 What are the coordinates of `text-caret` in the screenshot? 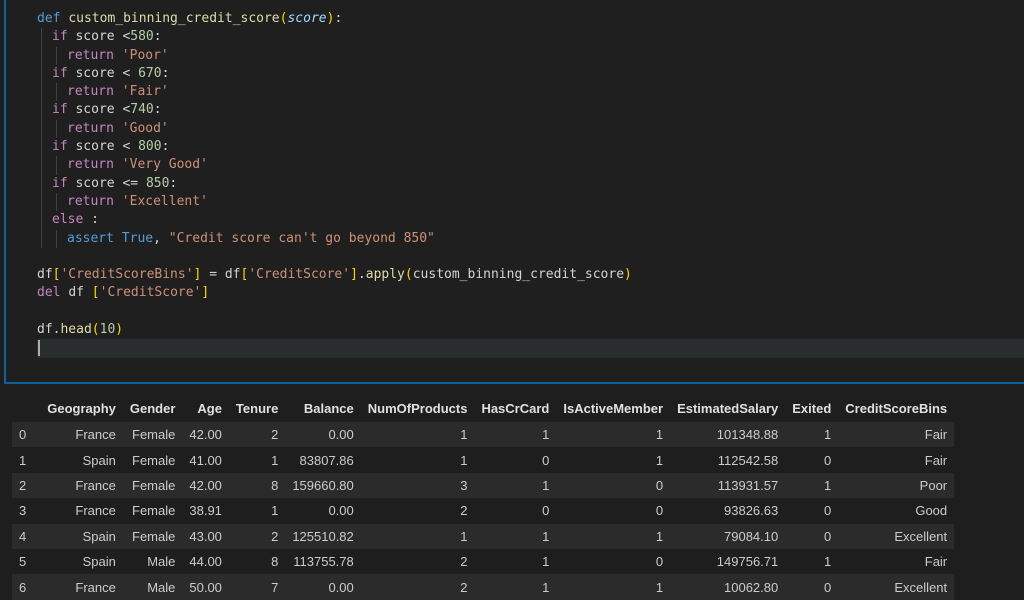 It's located at (39, 347).